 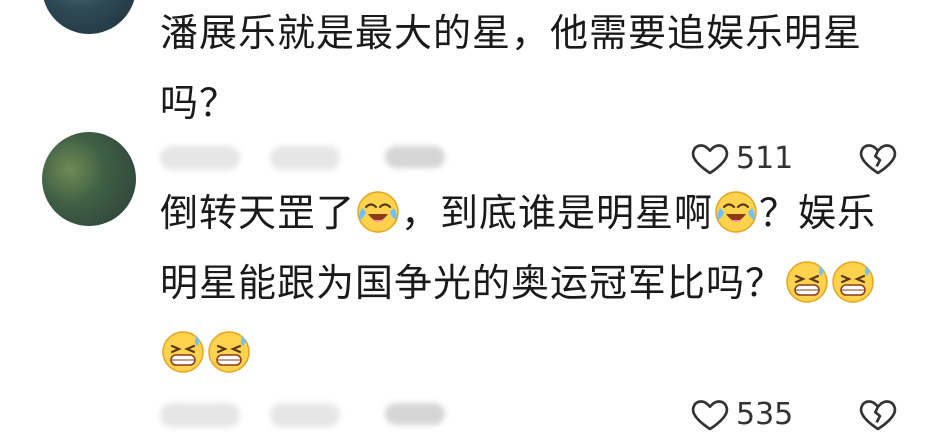 I want to click on comment-text-line: 倒转天罡了 ，到底谁是明星啊 ？娱乐, so click(x=520, y=213).